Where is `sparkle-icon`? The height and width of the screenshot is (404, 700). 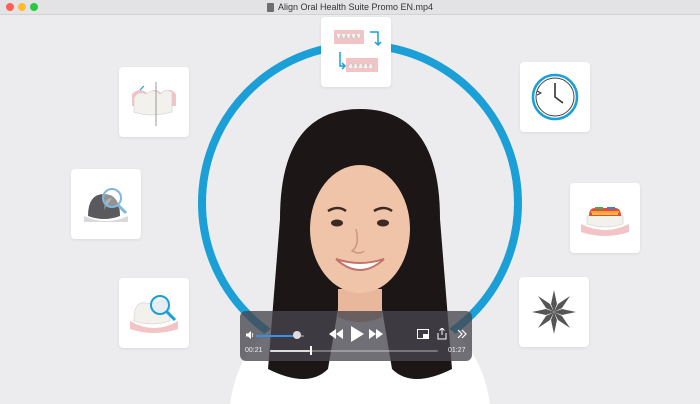
sparkle-icon is located at coordinates (554, 312).